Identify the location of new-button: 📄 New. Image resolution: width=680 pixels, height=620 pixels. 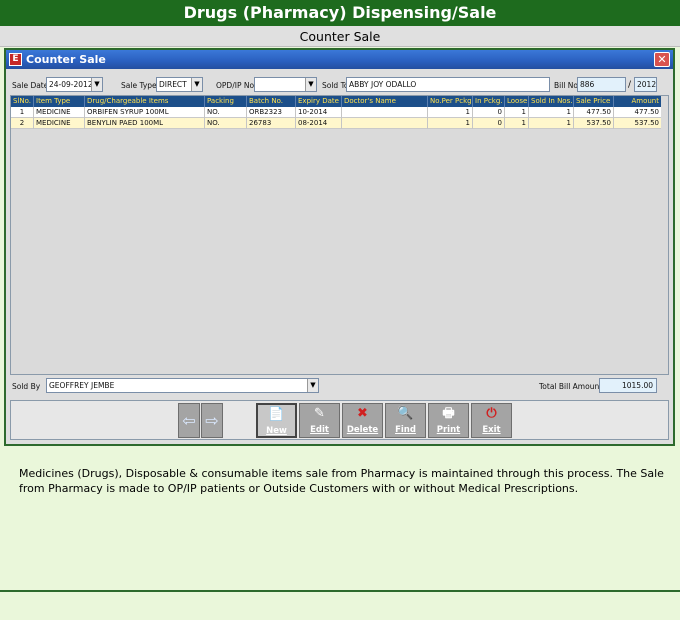
(276, 420).